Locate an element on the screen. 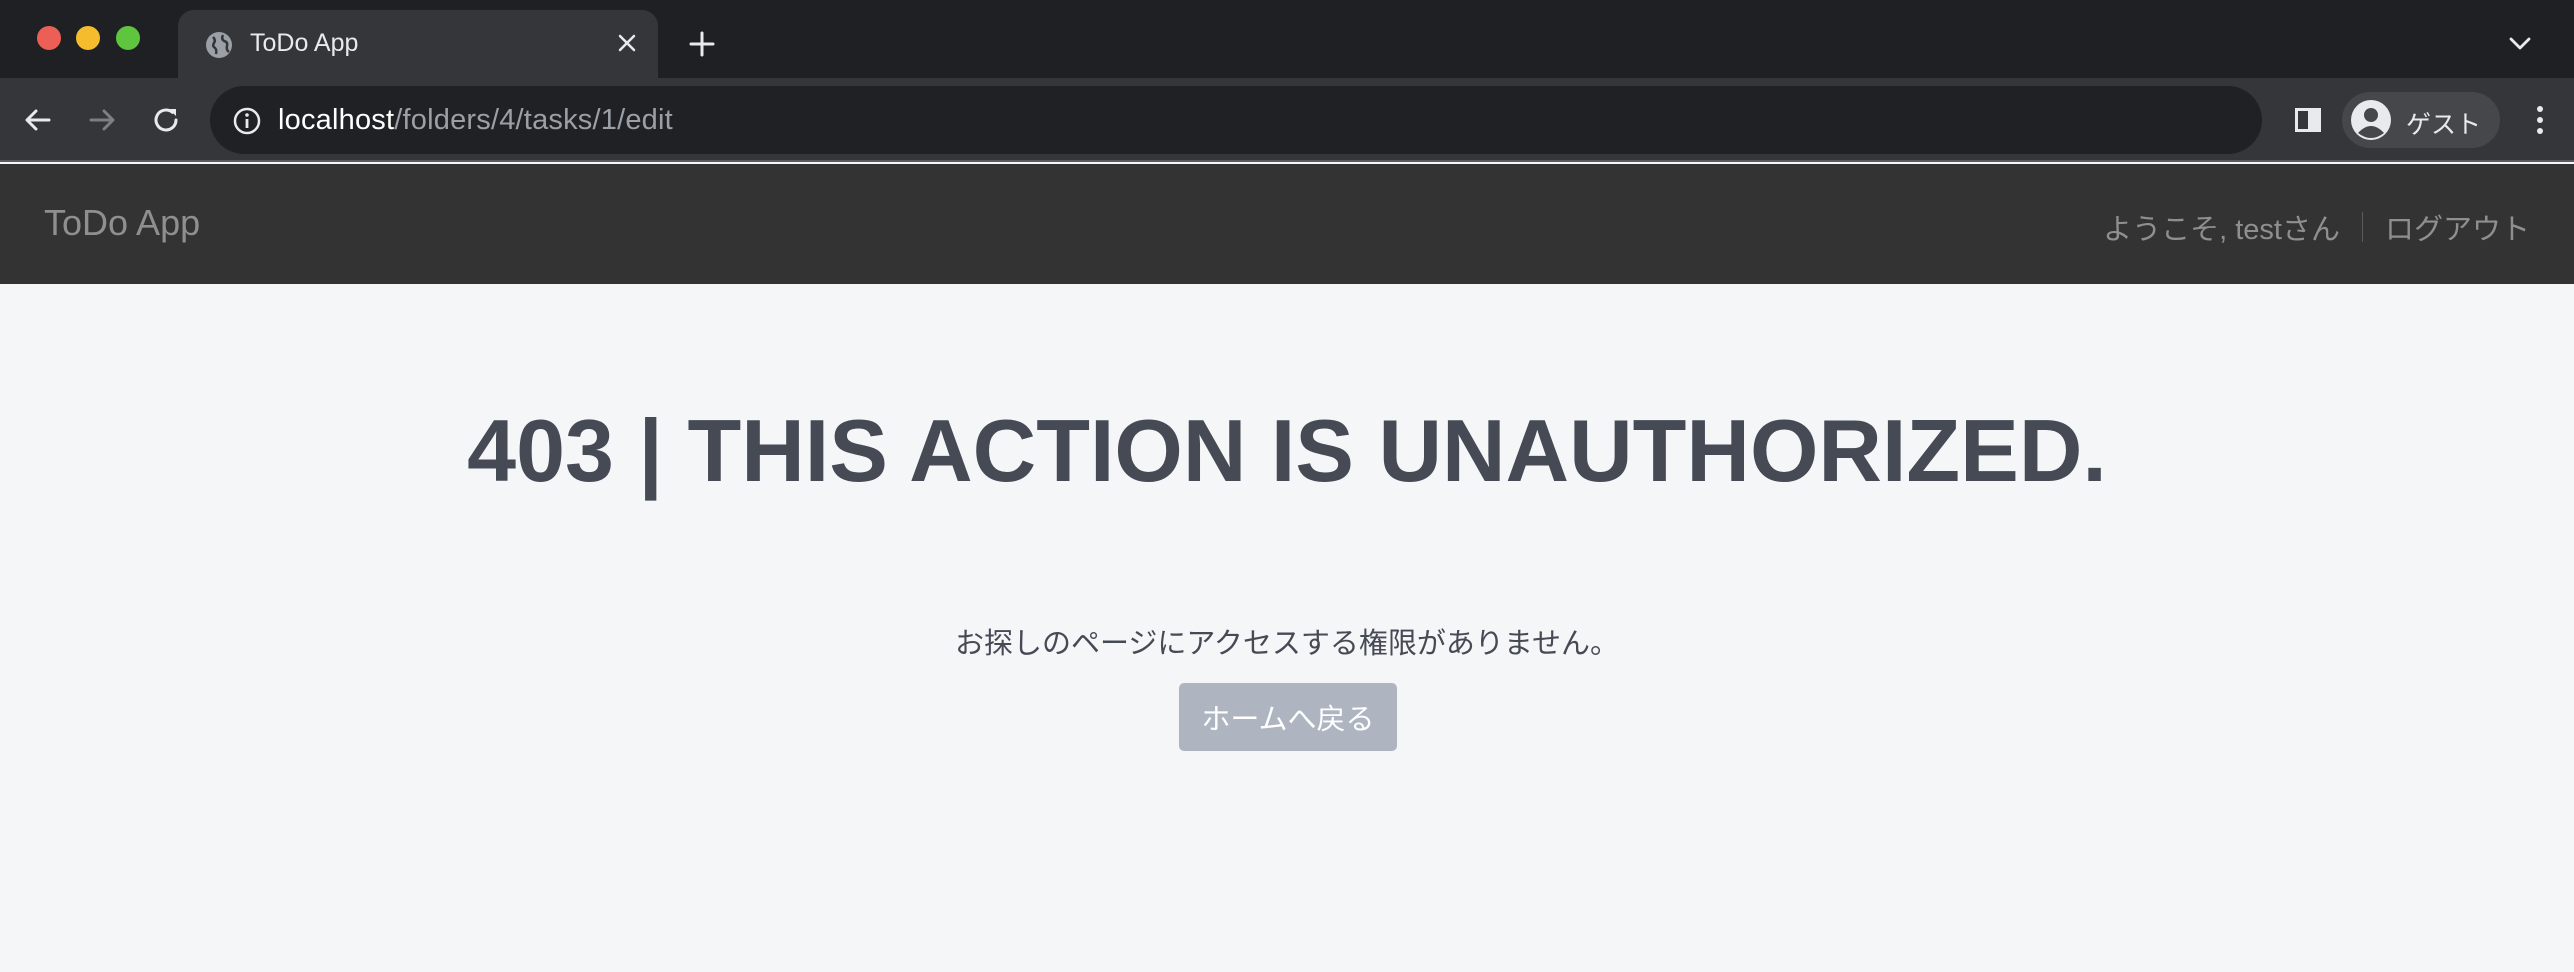 This screenshot has height=972, width=2574. tab-list-chevron-down-icon is located at coordinates (2520, 44).